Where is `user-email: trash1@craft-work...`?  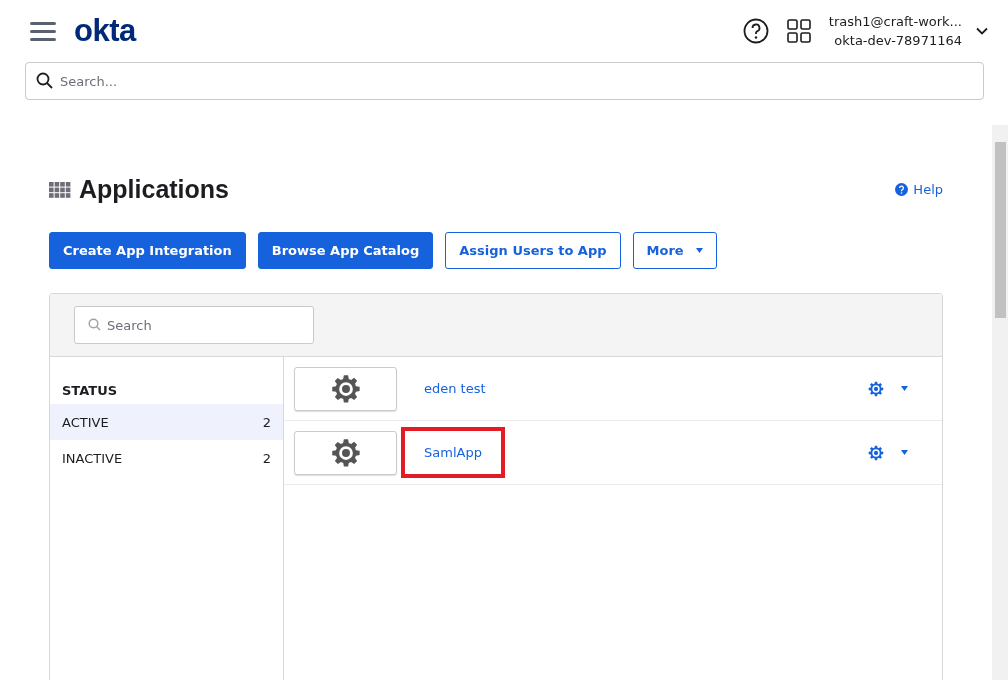 user-email: trash1@craft-work... is located at coordinates (895, 22).